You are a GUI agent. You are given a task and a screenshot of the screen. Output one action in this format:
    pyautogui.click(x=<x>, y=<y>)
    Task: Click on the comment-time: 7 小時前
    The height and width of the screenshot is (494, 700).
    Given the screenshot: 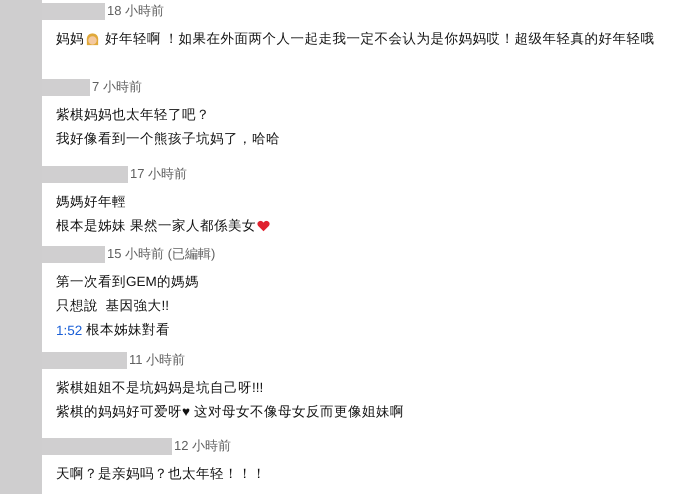 What is the action you would take?
    pyautogui.click(x=117, y=87)
    